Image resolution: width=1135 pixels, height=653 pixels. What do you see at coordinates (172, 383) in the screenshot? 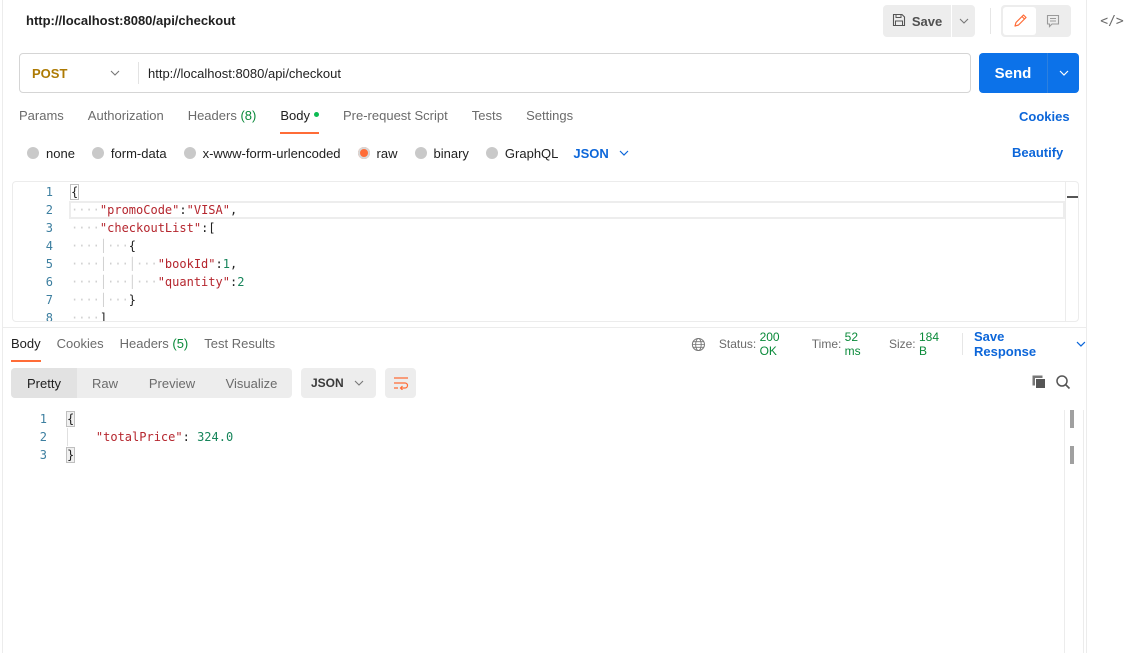
I see `view-preview: Preview` at bounding box center [172, 383].